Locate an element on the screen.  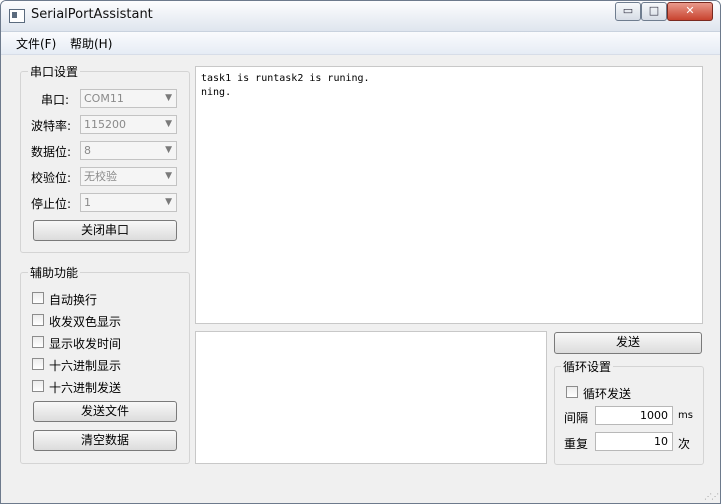
auto-wrap-checkbox is located at coordinates (38, 298).